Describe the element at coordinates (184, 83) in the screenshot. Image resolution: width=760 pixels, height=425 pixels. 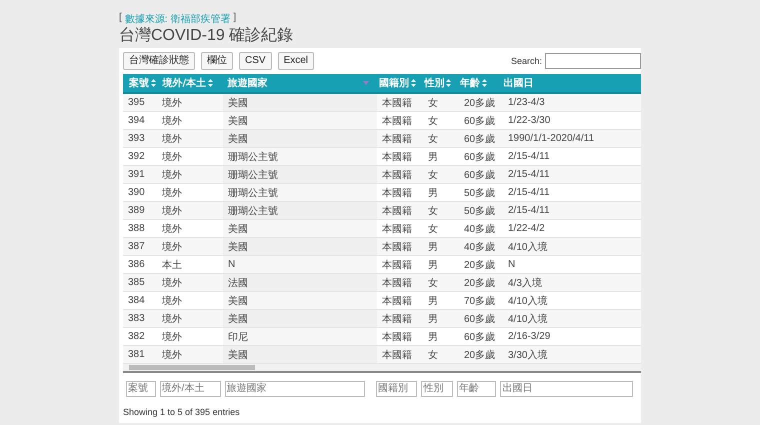
I see `column-header: 境外/本土` at that location.